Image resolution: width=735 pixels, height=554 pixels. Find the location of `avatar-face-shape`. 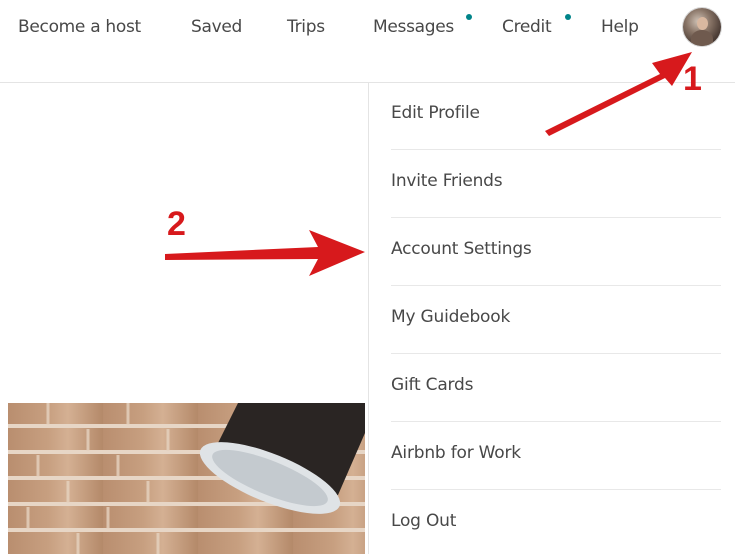

avatar-face-shape is located at coordinates (702, 23).